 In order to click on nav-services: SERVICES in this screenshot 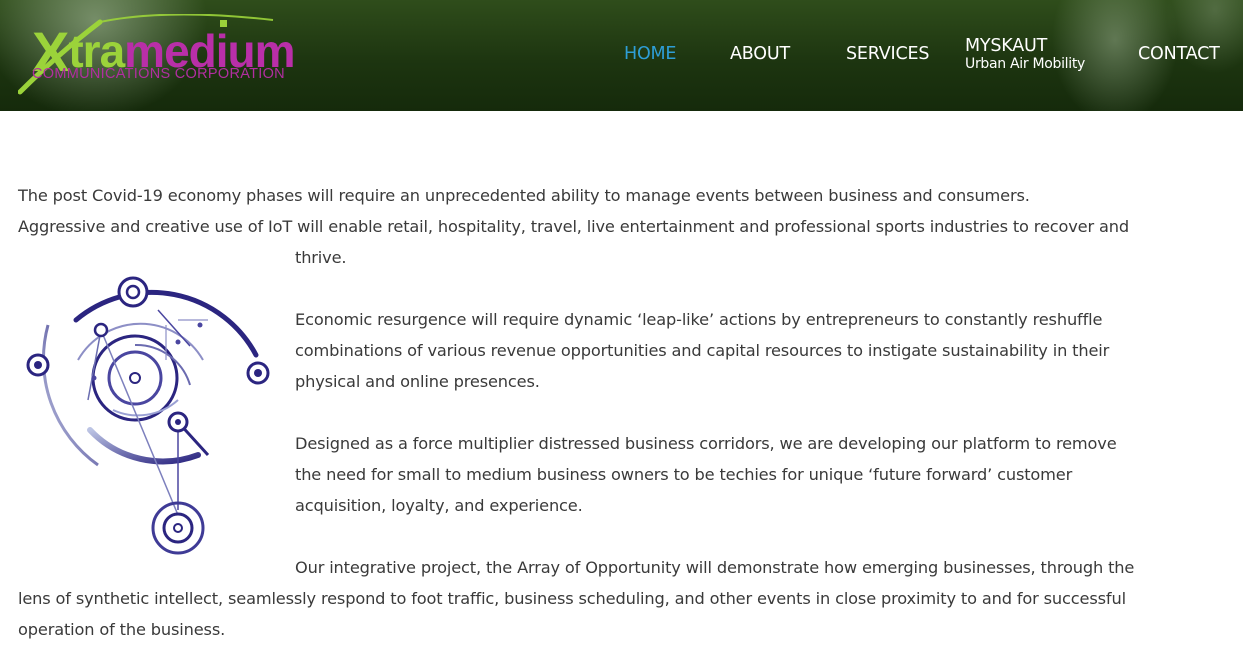, I will do `click(887, 54)`.